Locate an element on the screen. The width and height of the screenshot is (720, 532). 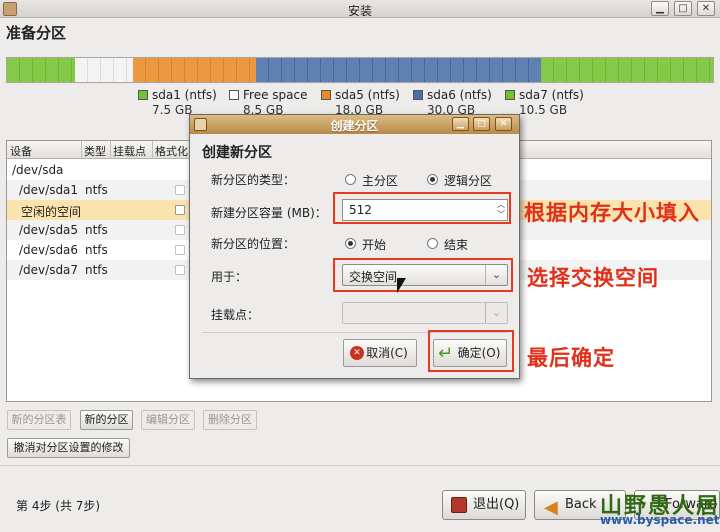
cancel-label: 取消(C) is located at coordinates (387, 353).